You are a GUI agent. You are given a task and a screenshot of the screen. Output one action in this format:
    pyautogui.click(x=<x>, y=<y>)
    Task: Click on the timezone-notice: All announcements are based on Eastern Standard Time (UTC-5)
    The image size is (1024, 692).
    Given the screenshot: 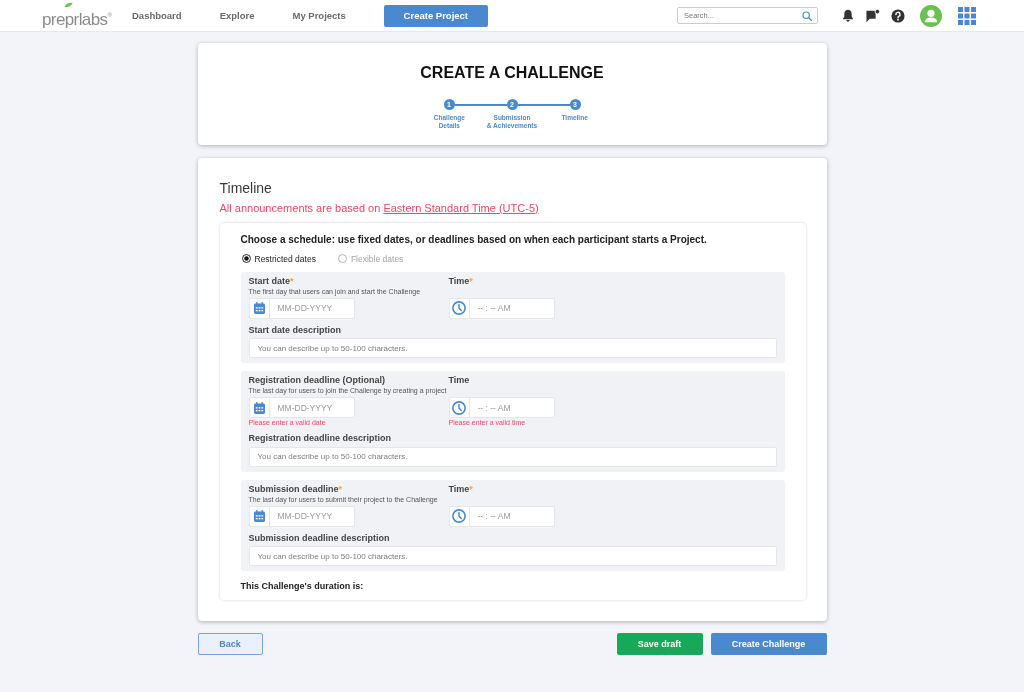 What is the action you would take?
    pyautogui.click(x=379, y=207)
    